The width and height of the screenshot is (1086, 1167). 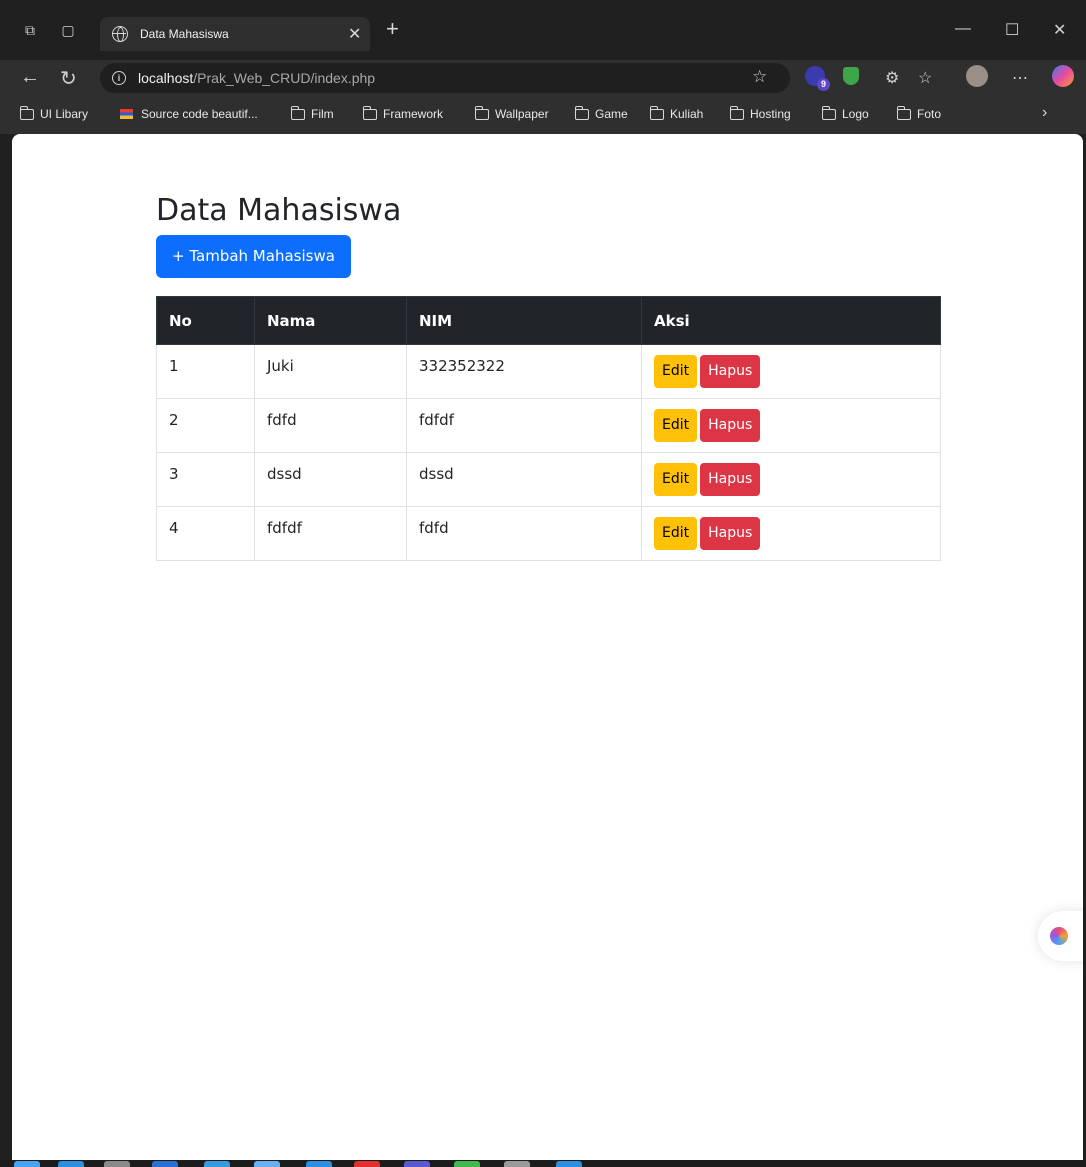 What do you see at coordinates (330, 425) in the screenshot?
I see `cell-nama: fdfd` at bounding box center [330, 425].